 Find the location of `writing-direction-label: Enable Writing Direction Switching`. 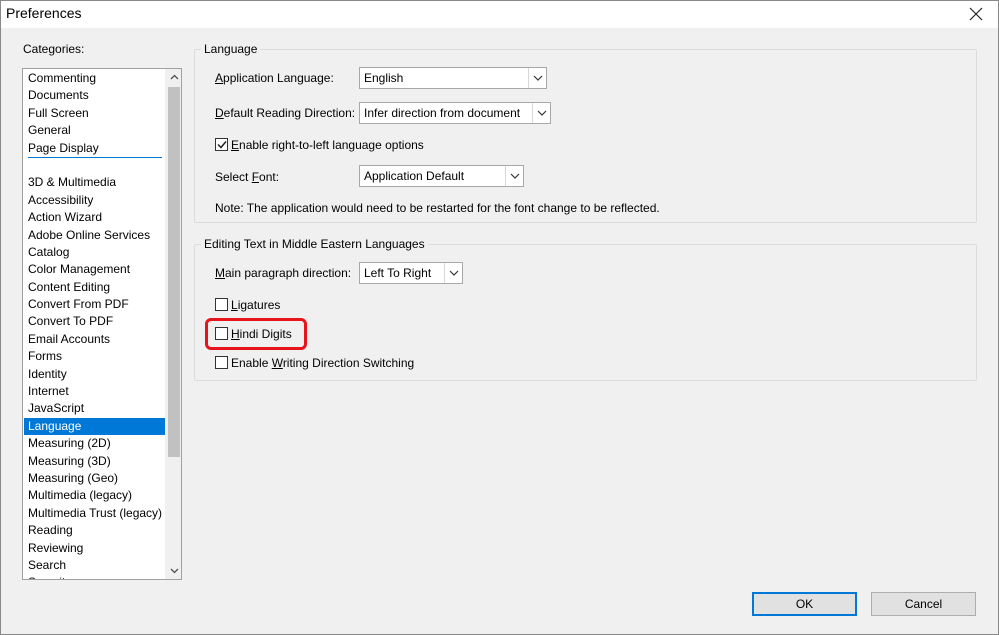

writing-direction-label: Enable Writing Direction Switching is located at coordinates (322, 363).